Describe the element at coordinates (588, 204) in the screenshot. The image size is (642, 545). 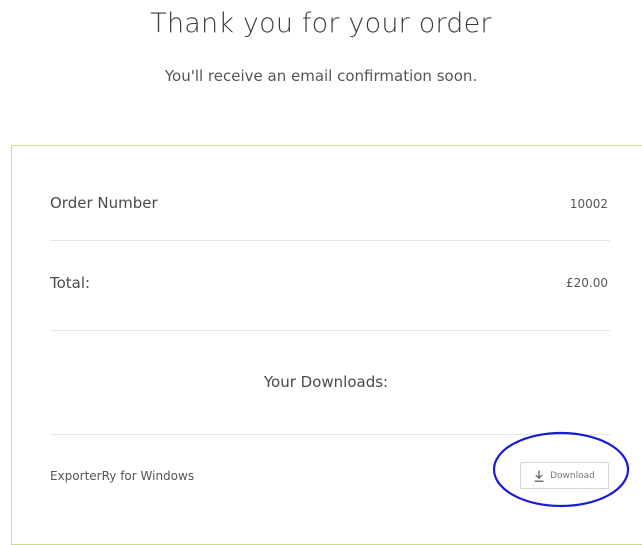
I see `order-number-value: 10002` at that location.